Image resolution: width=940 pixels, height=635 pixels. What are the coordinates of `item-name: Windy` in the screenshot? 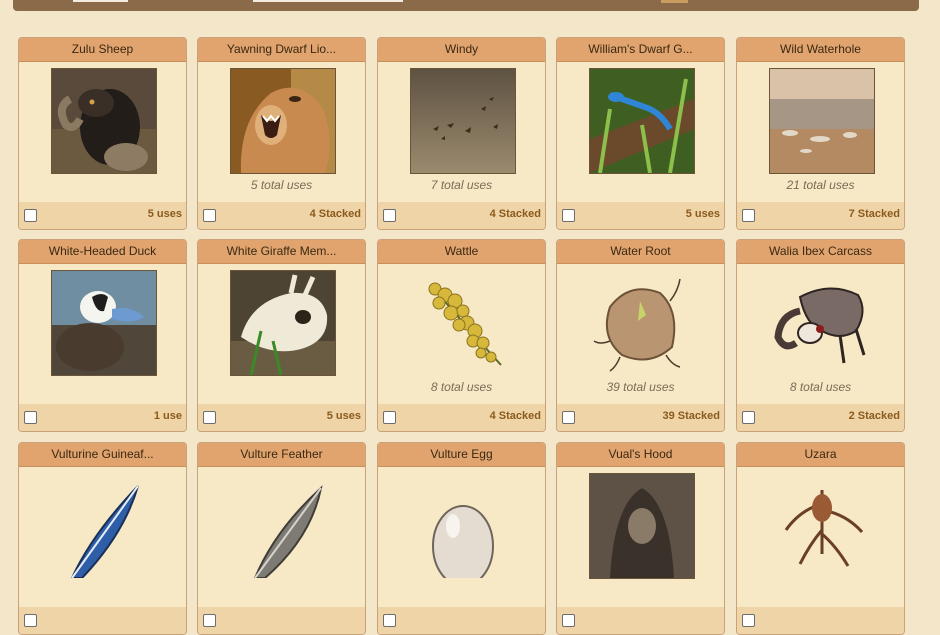 It's located at (461, 50).